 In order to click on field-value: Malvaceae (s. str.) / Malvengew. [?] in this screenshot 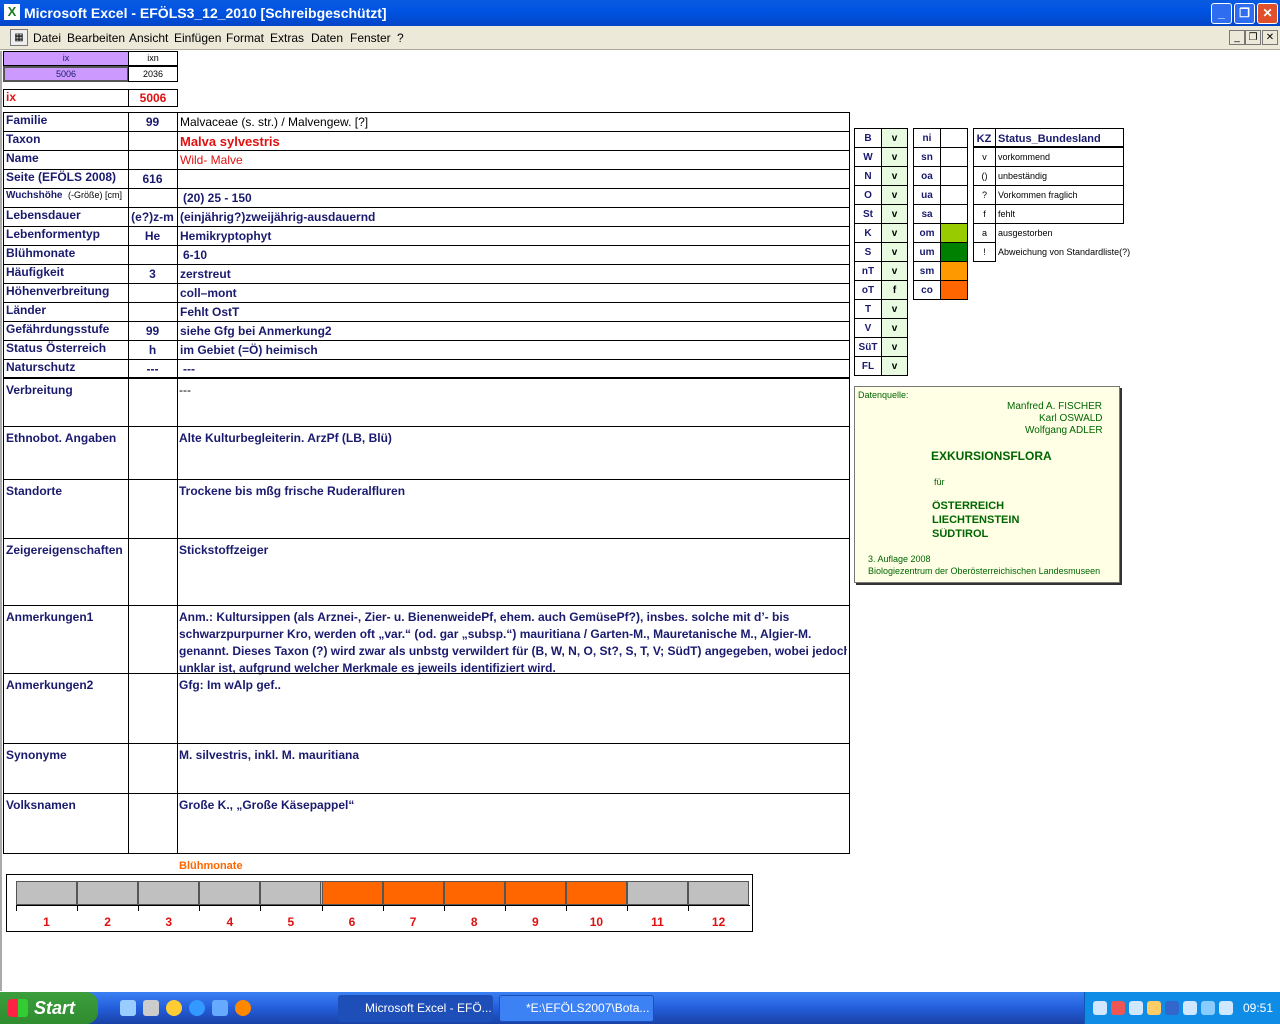, I will do `click(514, 122)`.